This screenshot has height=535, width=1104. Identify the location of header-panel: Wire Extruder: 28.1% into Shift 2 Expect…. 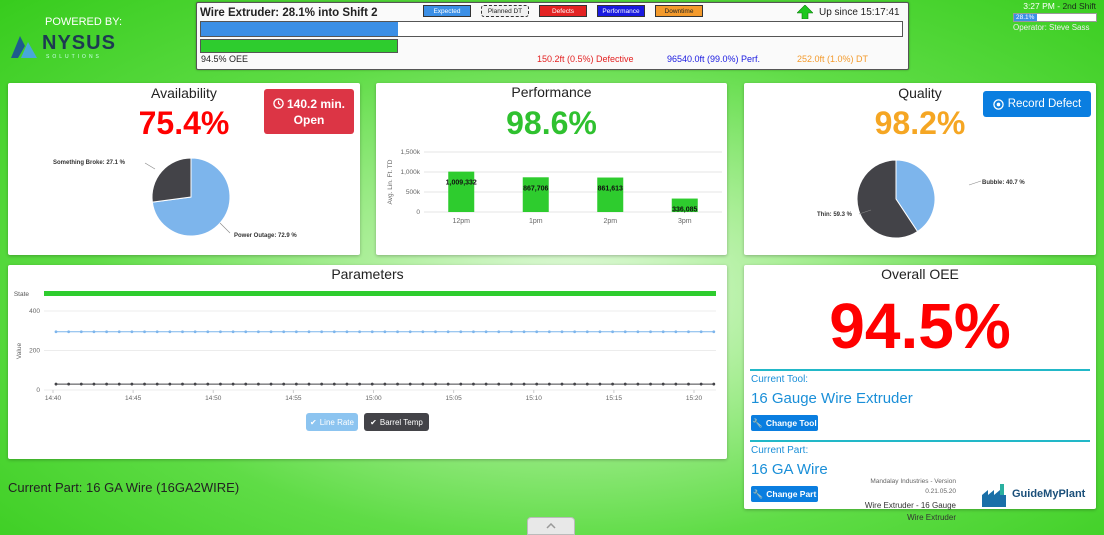
(552, 36).